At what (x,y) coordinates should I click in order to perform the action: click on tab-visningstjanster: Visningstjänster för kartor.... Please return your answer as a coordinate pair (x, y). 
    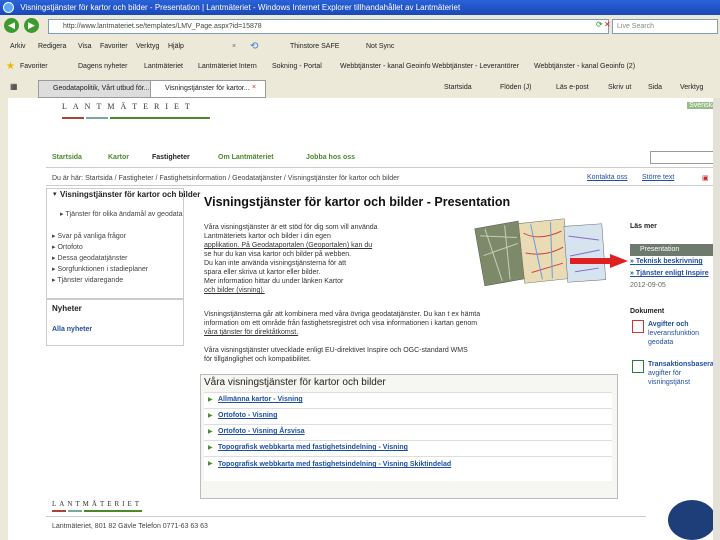
    Looking at the image, I should click on (208, 89).